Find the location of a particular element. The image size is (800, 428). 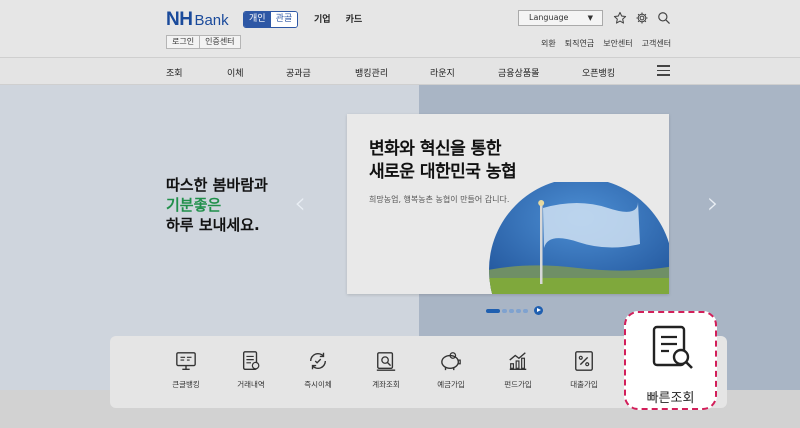

fund-signup-icon is located at coordinates (518, 361).